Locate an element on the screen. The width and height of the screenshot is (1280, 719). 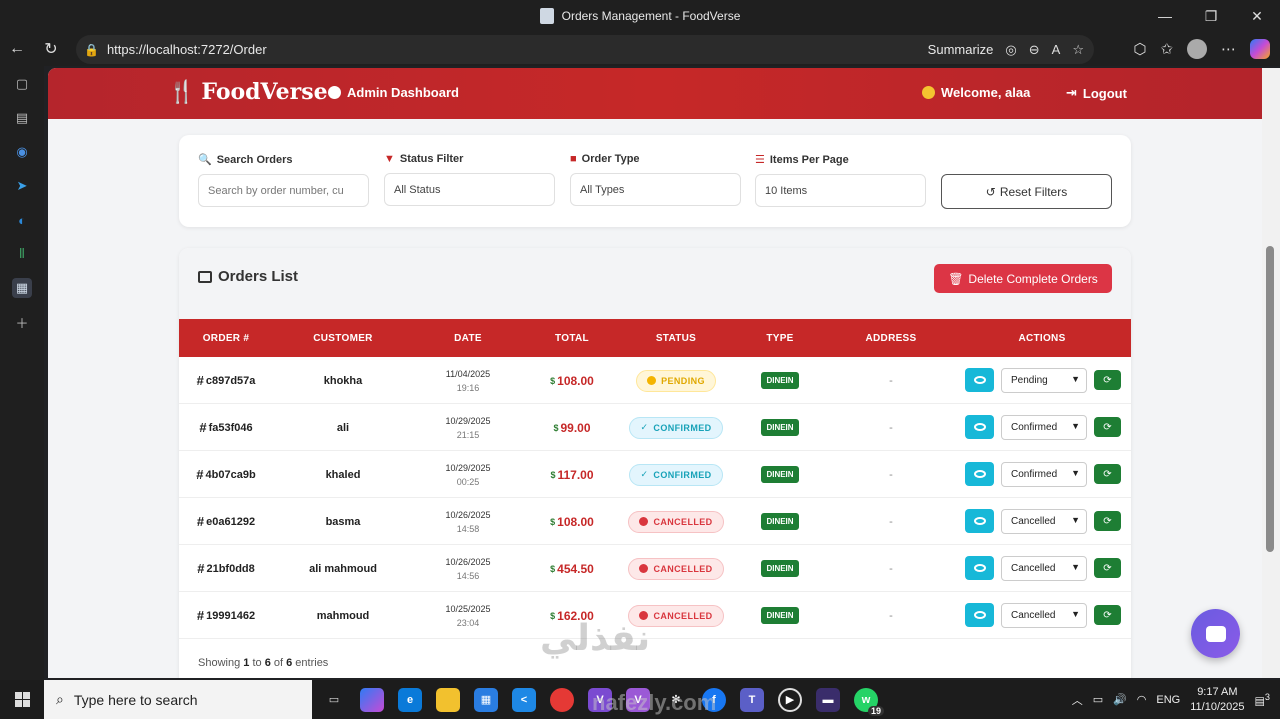
reset-filters-button: ↺ Reset Filters is located at coordinates (1026, 191).